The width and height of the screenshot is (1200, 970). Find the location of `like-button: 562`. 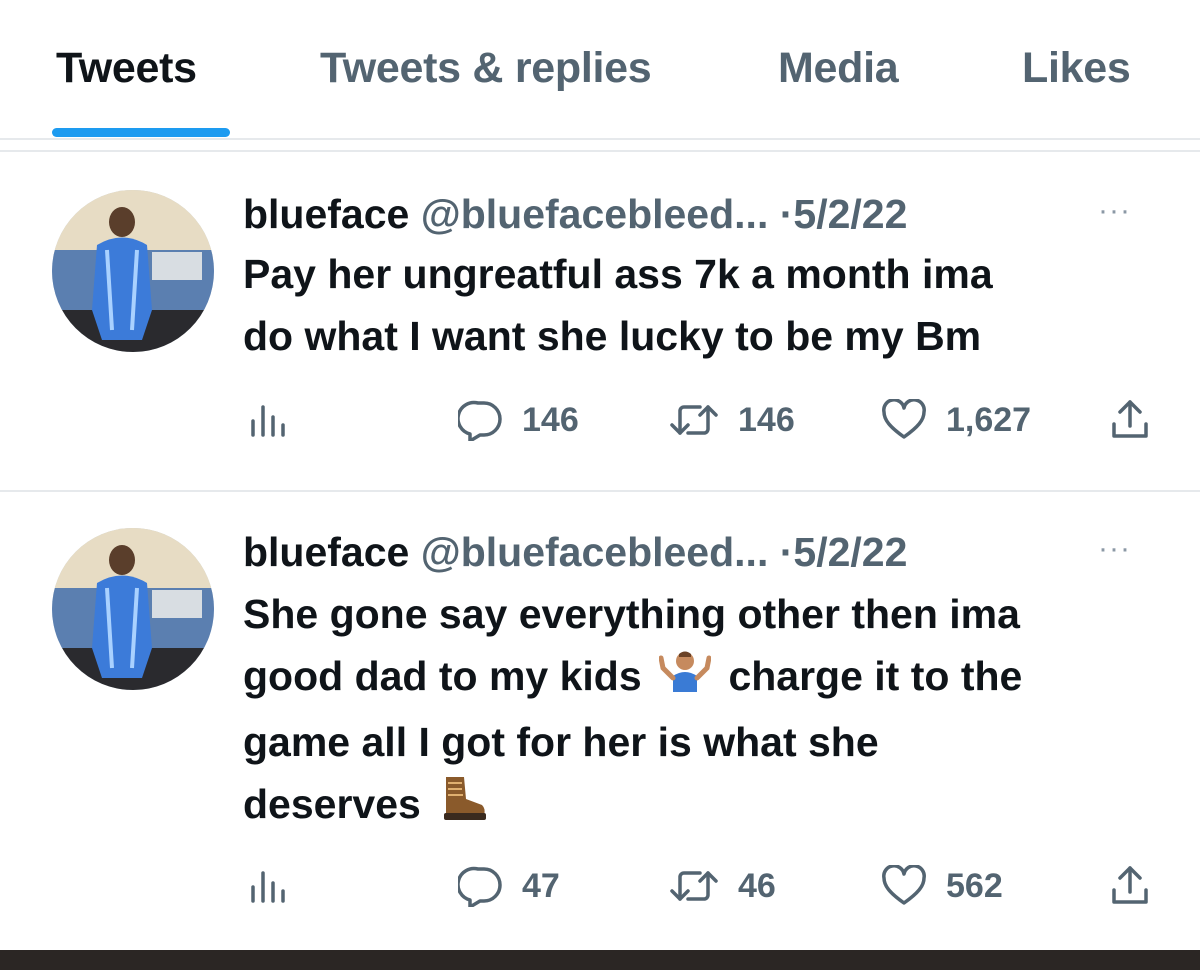

like-button: 562 is located at coordinates (941, 886).